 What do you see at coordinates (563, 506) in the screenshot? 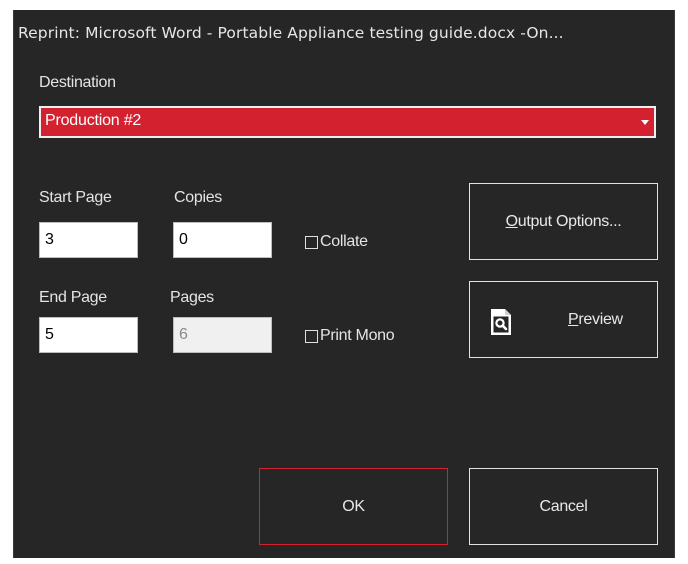
I see `cancel-button: Cancel` at bounding box center [563, 506].